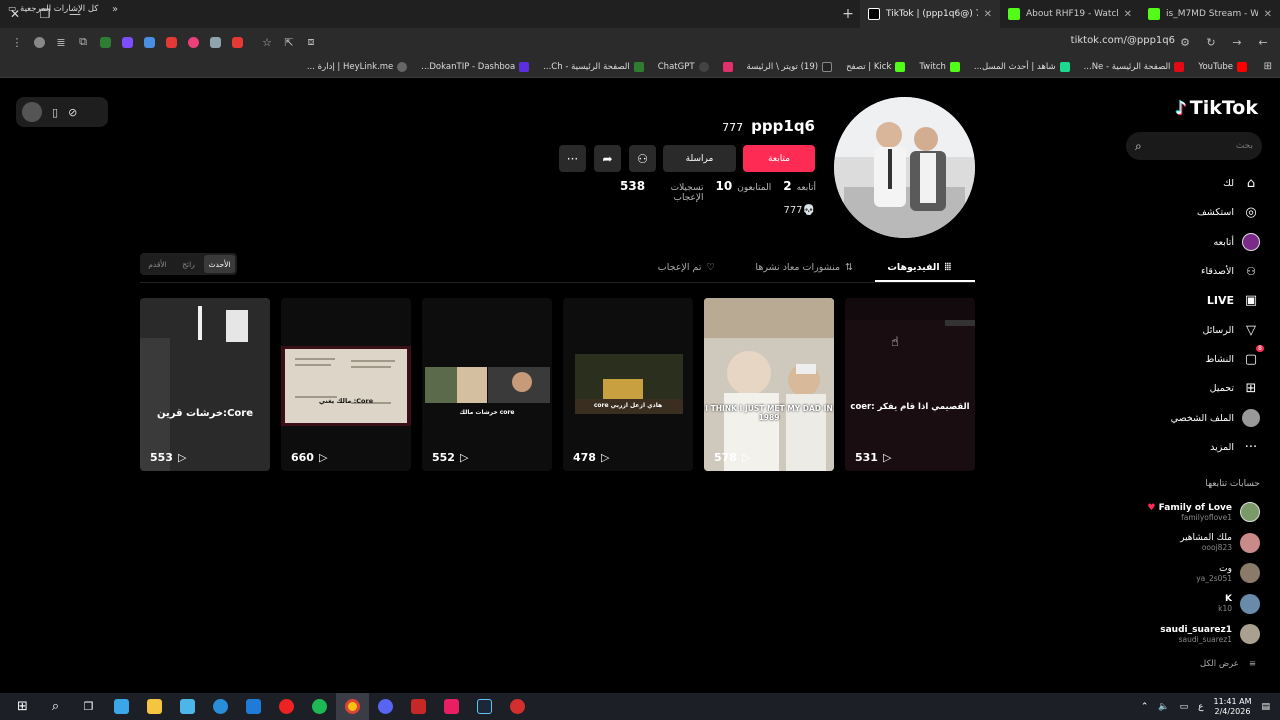 The height and width of the screenshot is (720, 1280). Describe the element at coordinates (39, 42) in the screenshot. I see `profile-avatar-icon` at that location.